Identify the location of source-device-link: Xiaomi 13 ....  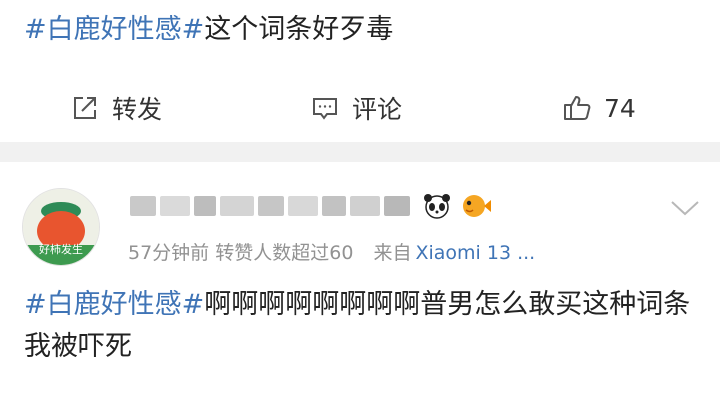
(475, 253).